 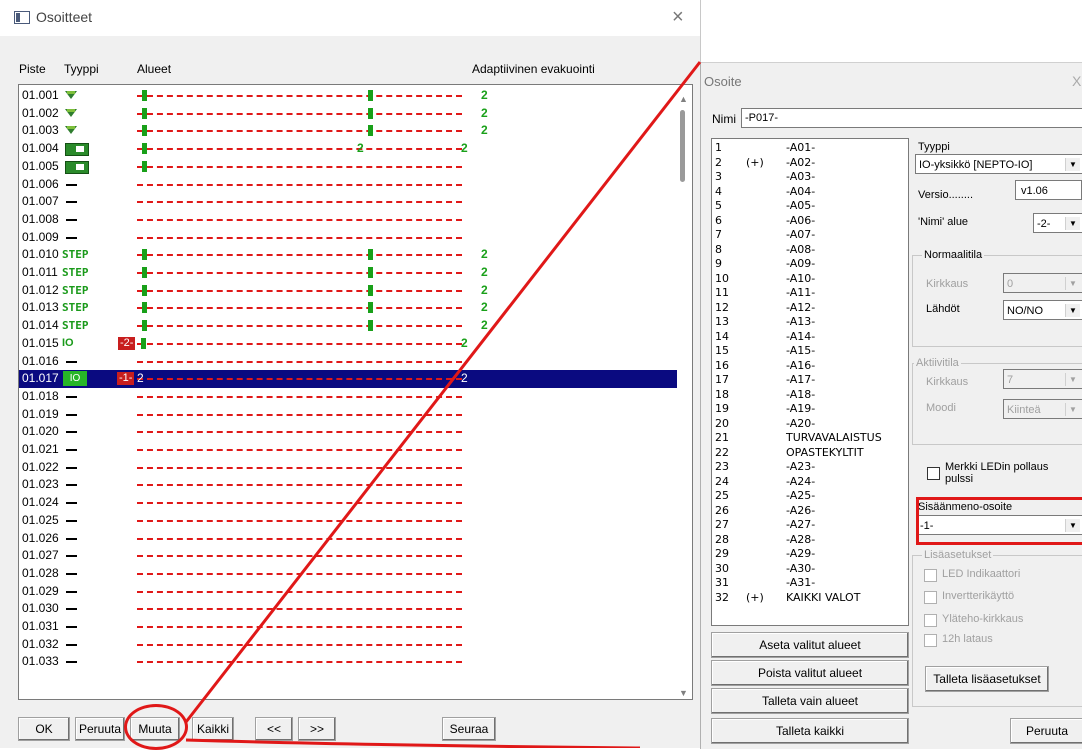 I want to click on column-header-piste: Piste, so click(x=32, y=69).